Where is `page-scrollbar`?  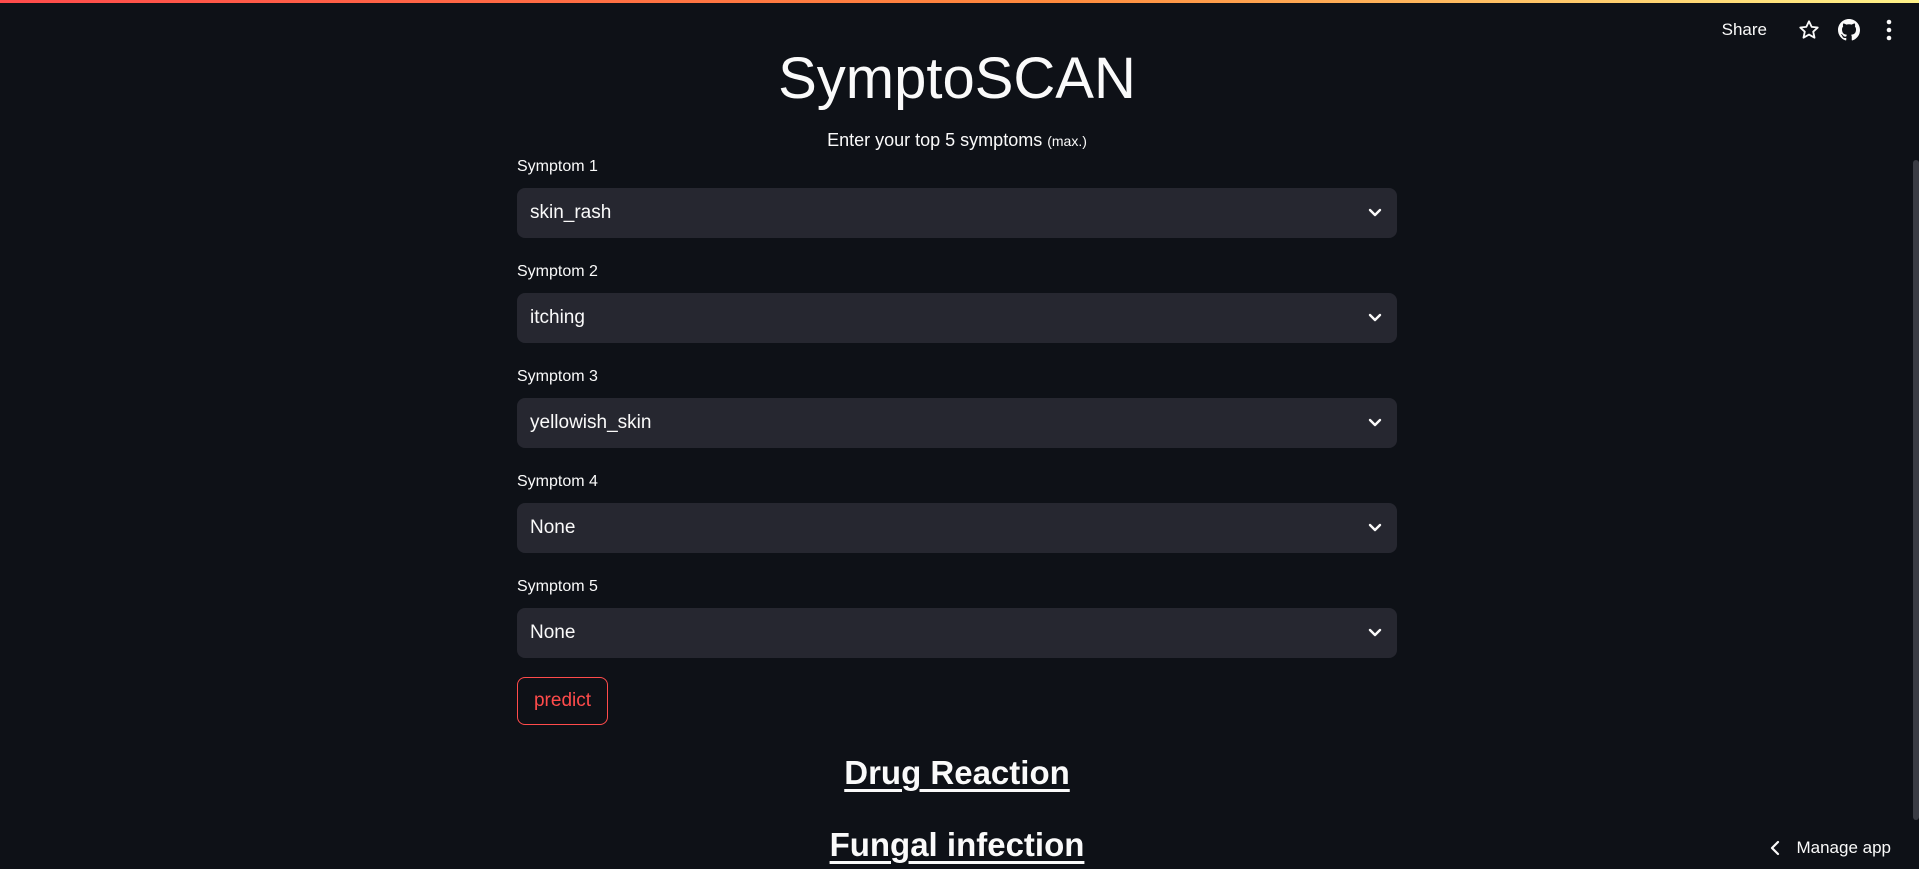
page-scrollbar is located at coordinates (1916, 490).